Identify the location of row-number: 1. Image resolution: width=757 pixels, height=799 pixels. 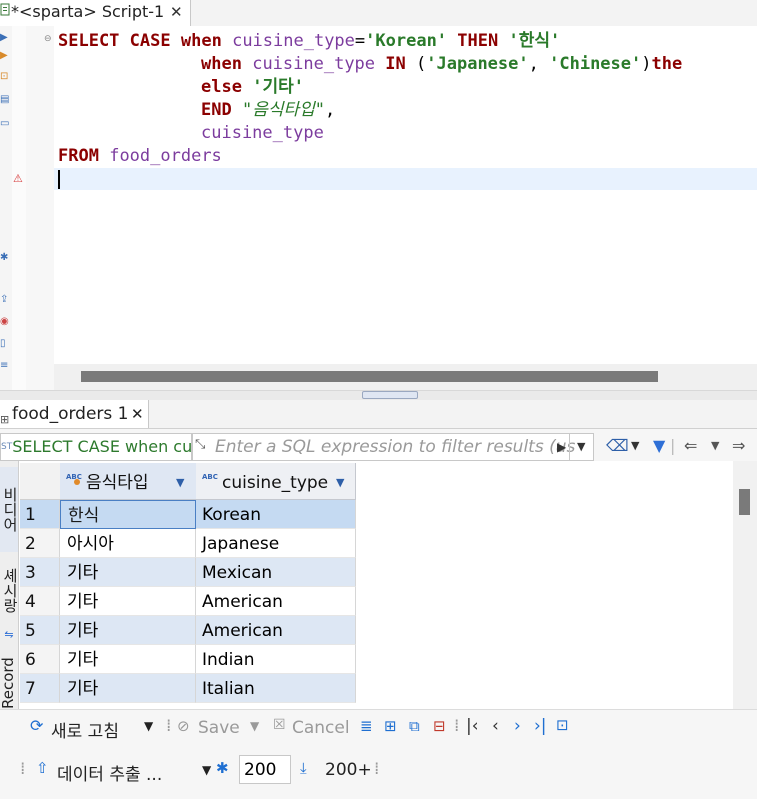
(40, 514).